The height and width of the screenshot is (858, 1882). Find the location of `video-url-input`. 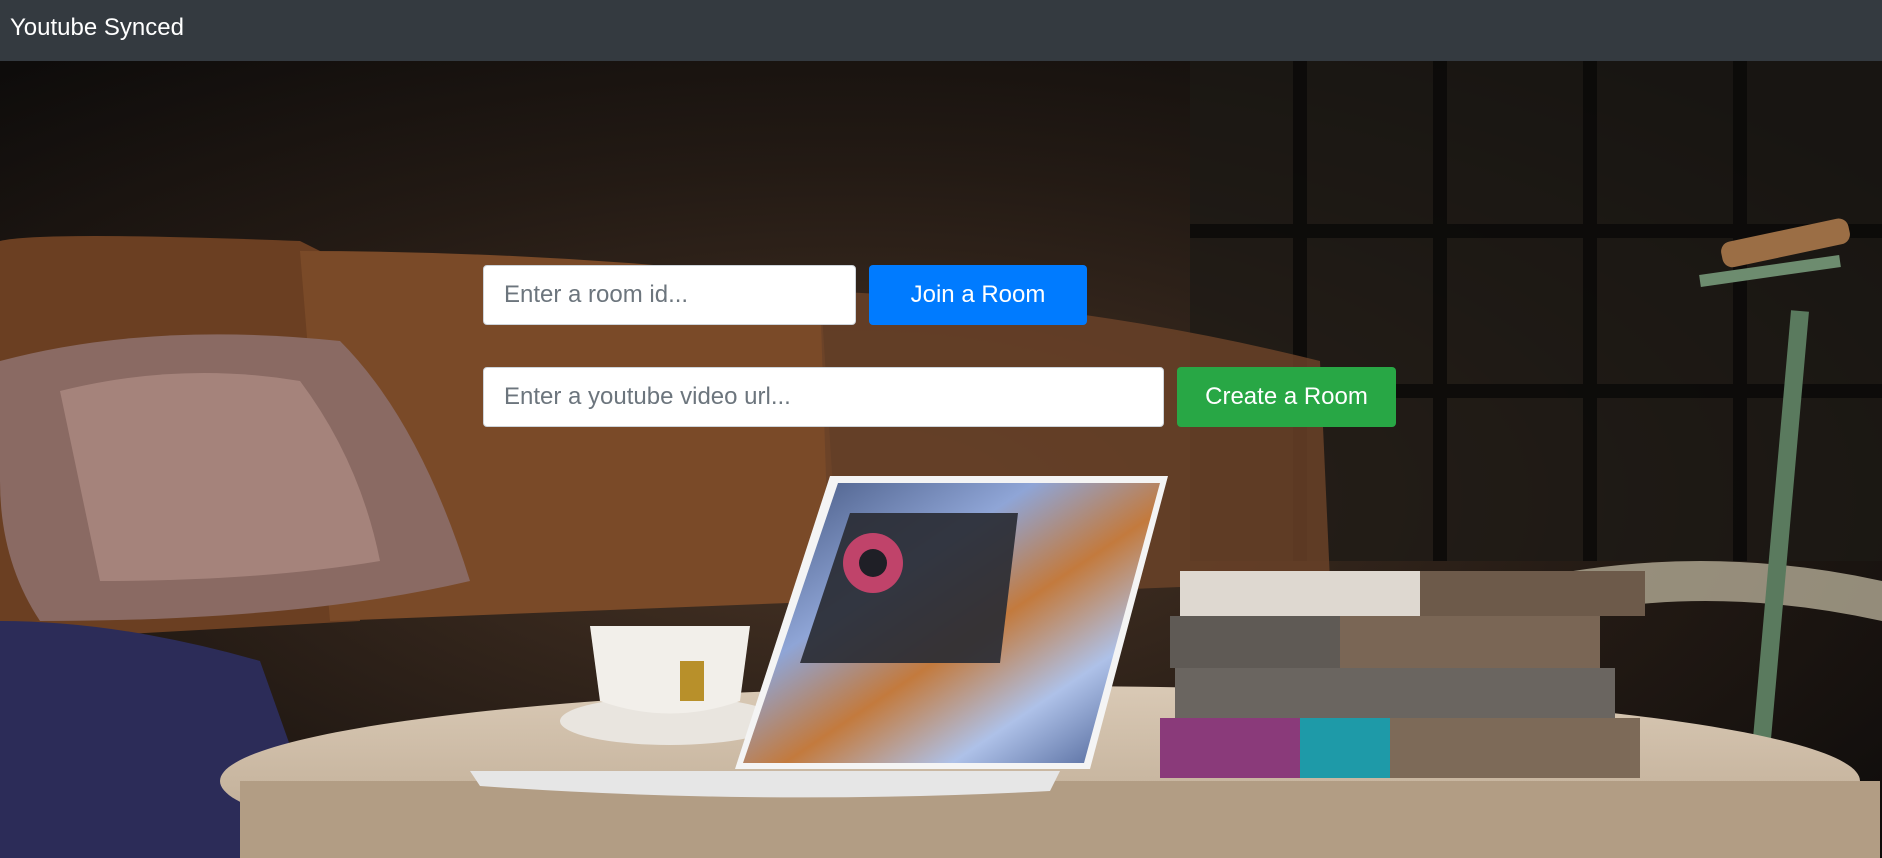

video-url-input is located at coordinates (823, 397).